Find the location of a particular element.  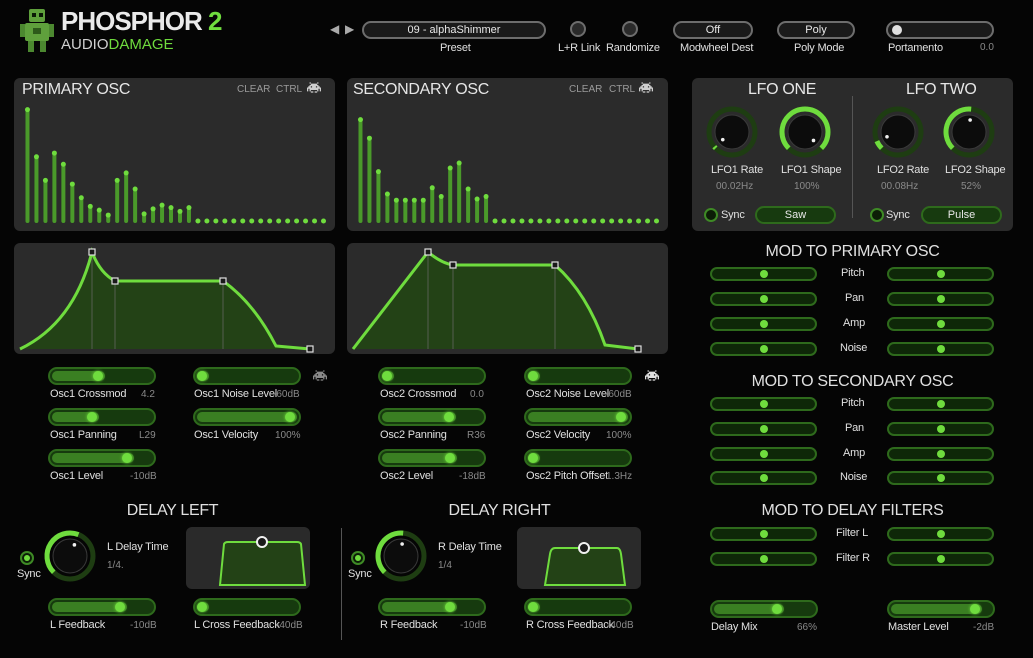

secondary-harmonics-graph is located at coordinates (507, 161).